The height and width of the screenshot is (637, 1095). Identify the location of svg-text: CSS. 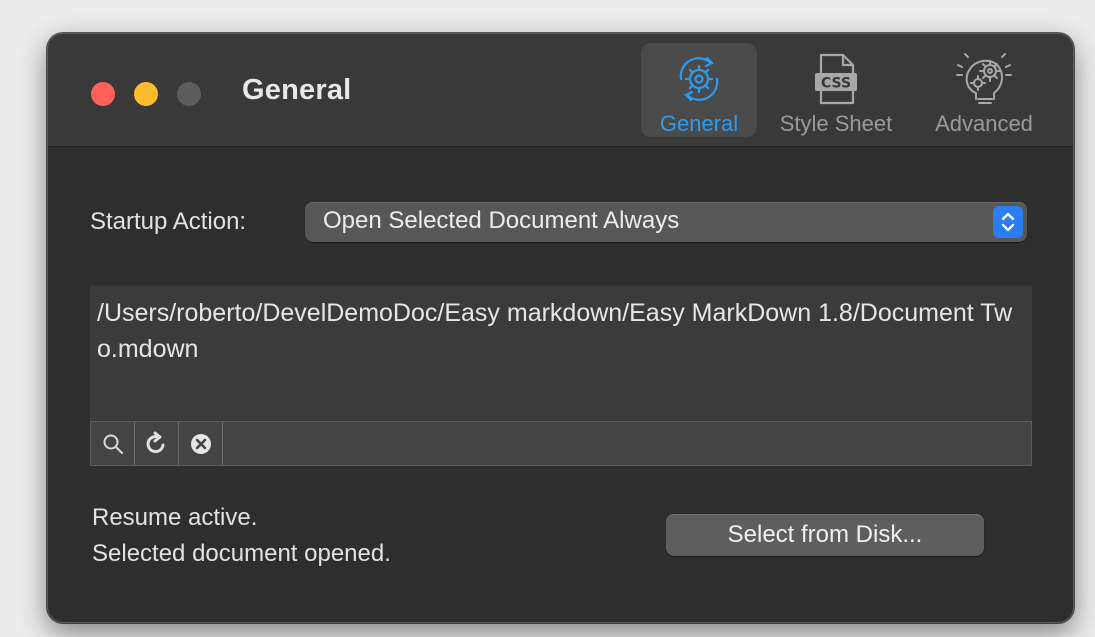
(836, 84).